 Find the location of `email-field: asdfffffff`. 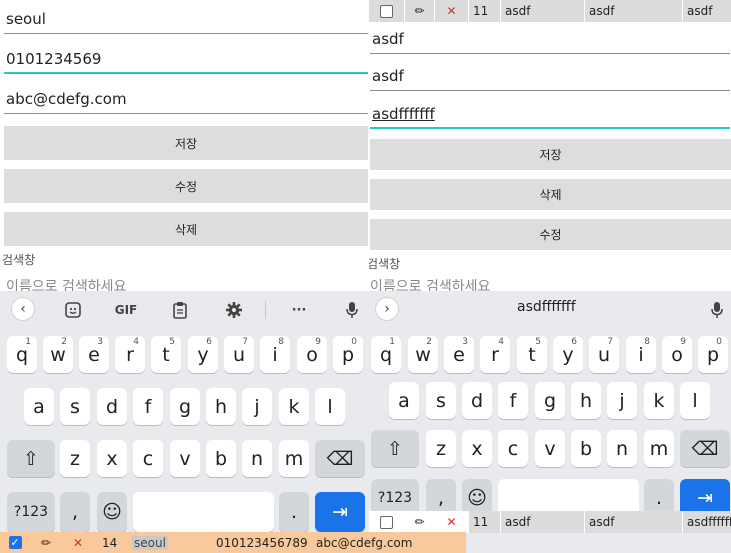

email-field: asdfffffff is located at coordinates (550, 112).